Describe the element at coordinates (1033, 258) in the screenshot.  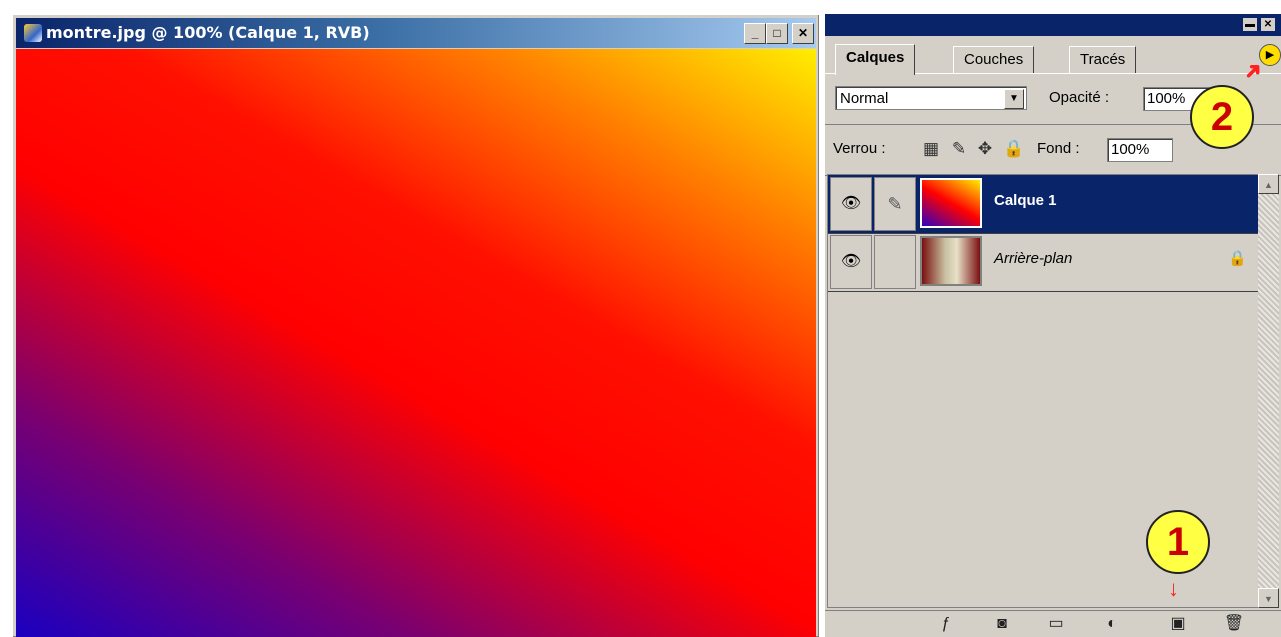
I see `layer-name: Arrière-plan` at that location.